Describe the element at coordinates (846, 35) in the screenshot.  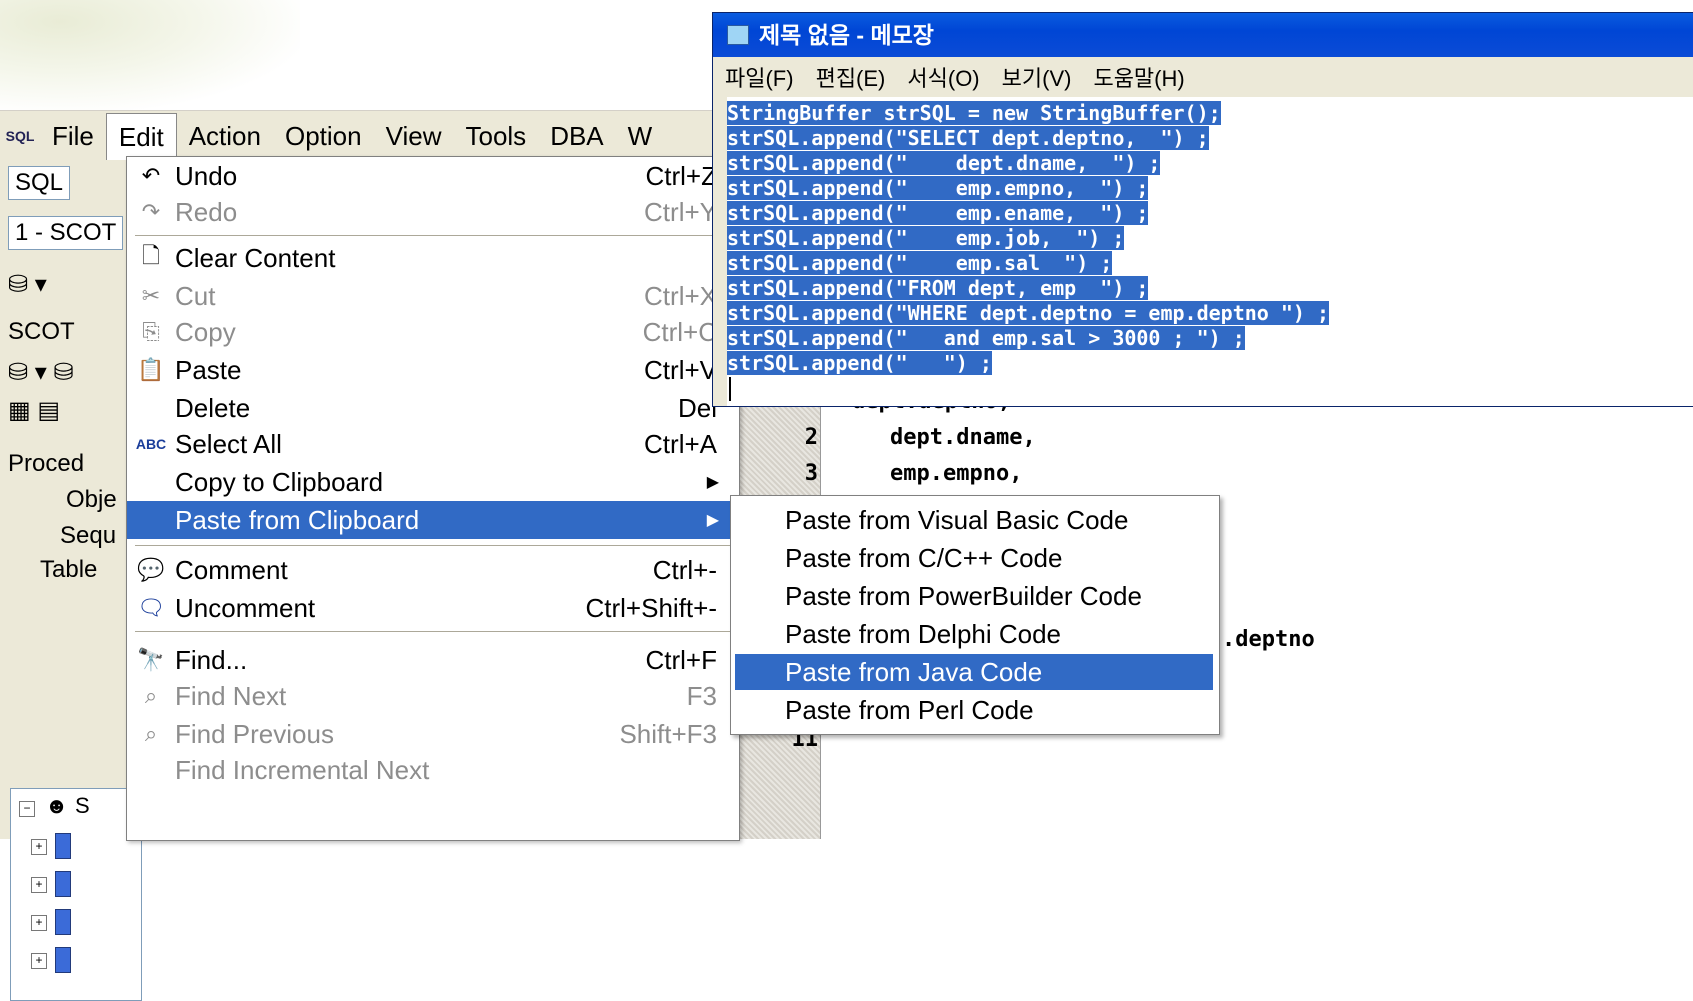
I see `window-title: 제목 없음 - 메모장` at that location.